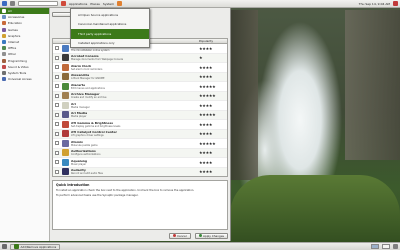 The height and width of the screenshot is (250, 400). What do you see at coordinates (38, 3) in the screenshot?
I see `search-input` at bounding box center [38, 3].